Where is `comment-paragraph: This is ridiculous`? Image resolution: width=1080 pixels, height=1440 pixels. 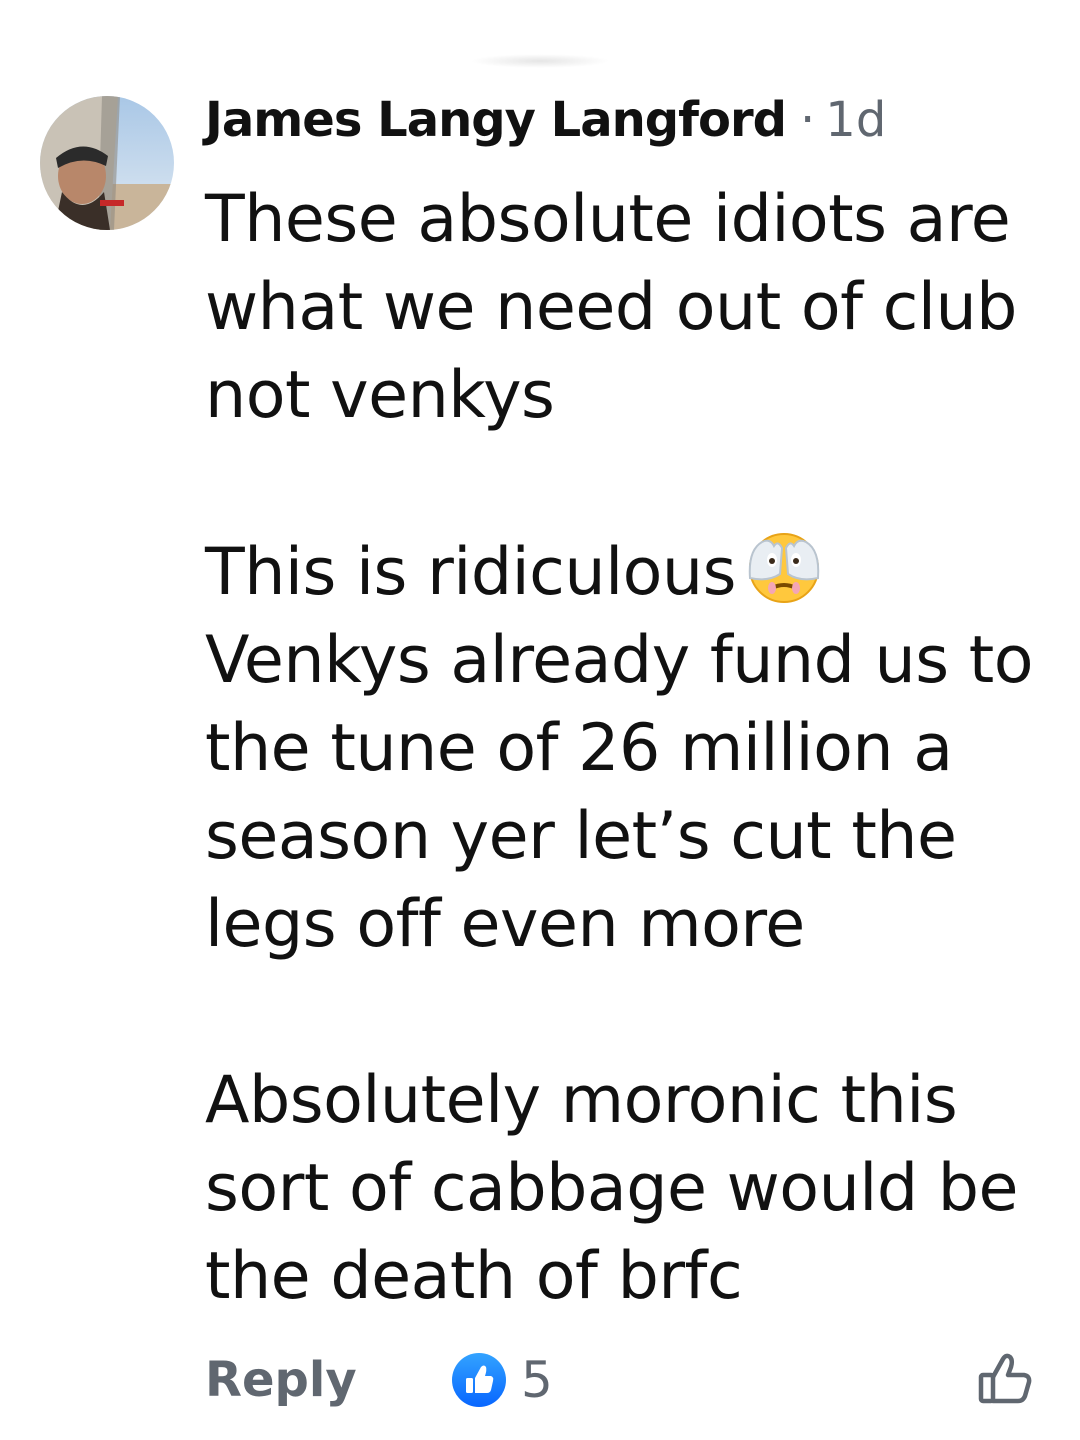
comment-paragraph: This is ridiculous is located at coordinates (625, 572).